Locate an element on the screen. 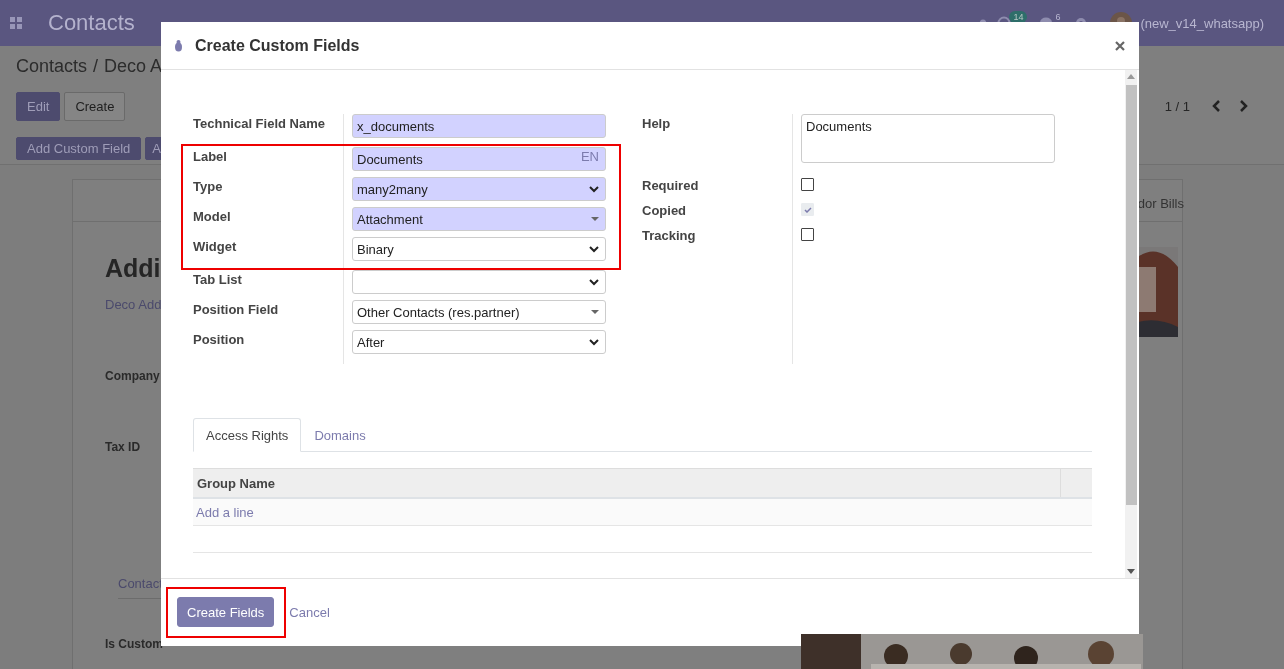 The width and height of the screenshot is (1284, 669). breadcrumb-link: Contacts is located at coordinates (52, 69).